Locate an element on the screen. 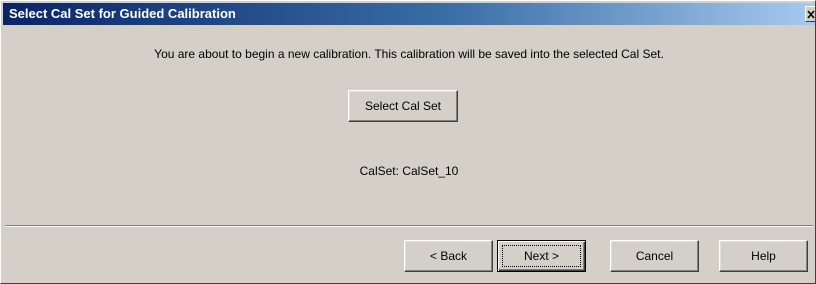 The image size is (816, 284). help-button: Help is located at coordinates (763, 256).